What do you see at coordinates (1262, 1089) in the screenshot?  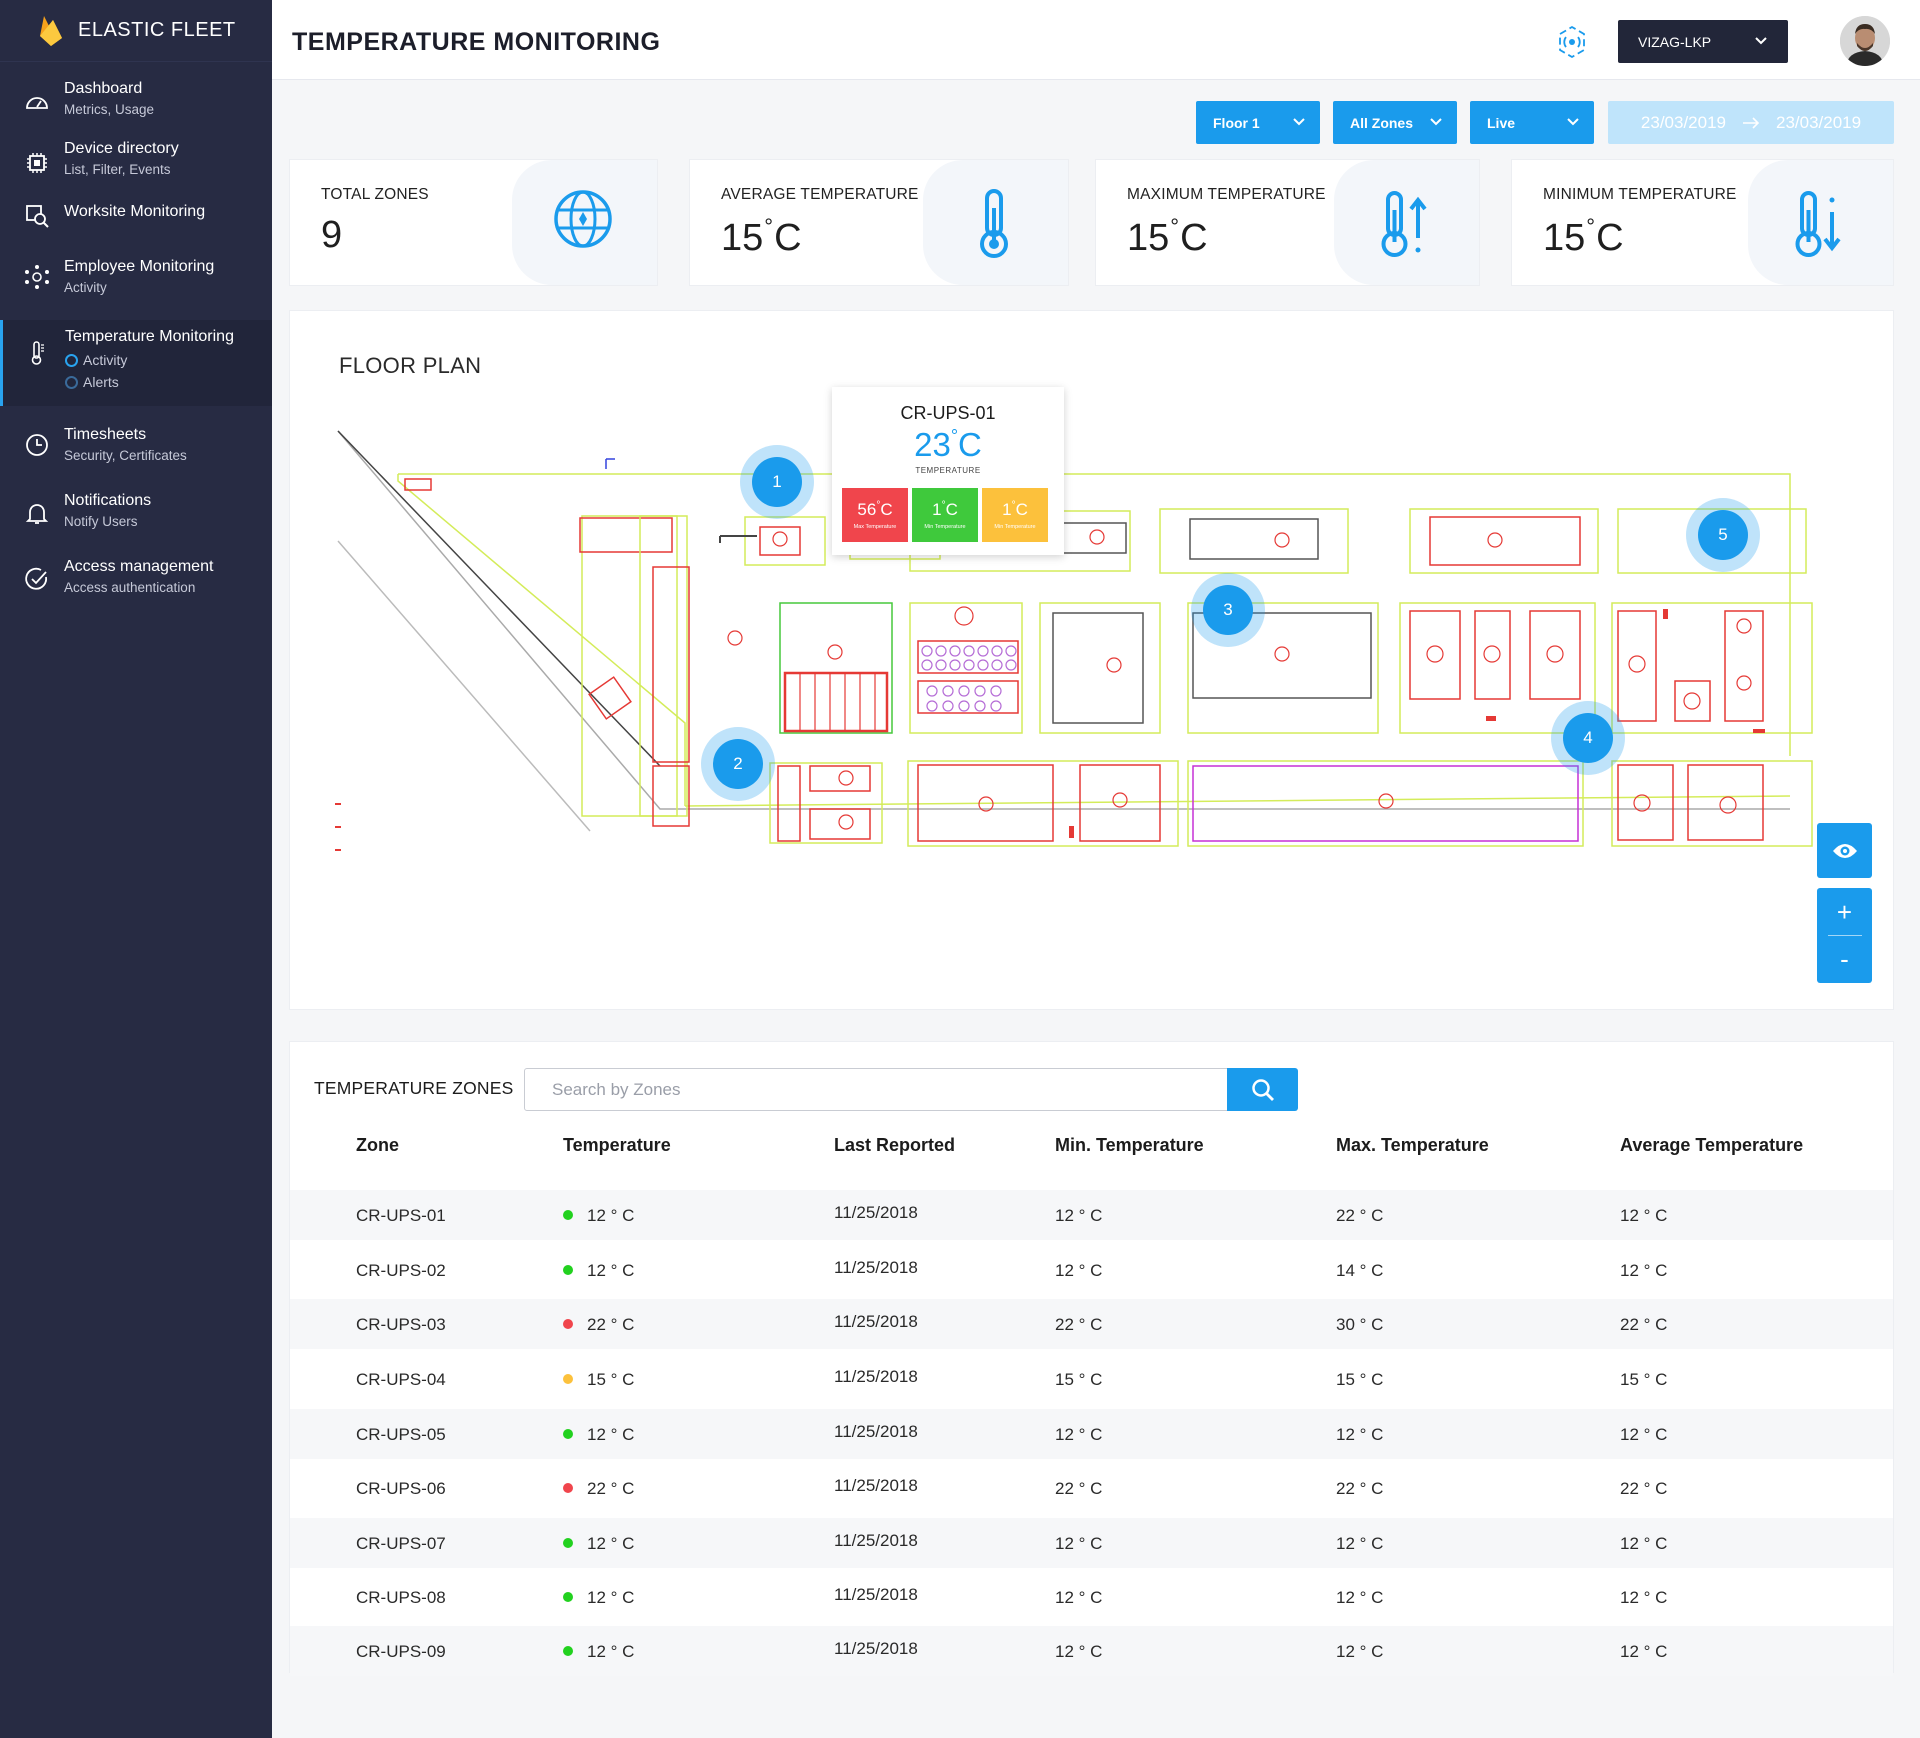 I see `search-button` at bounding box center [1262, 1089].